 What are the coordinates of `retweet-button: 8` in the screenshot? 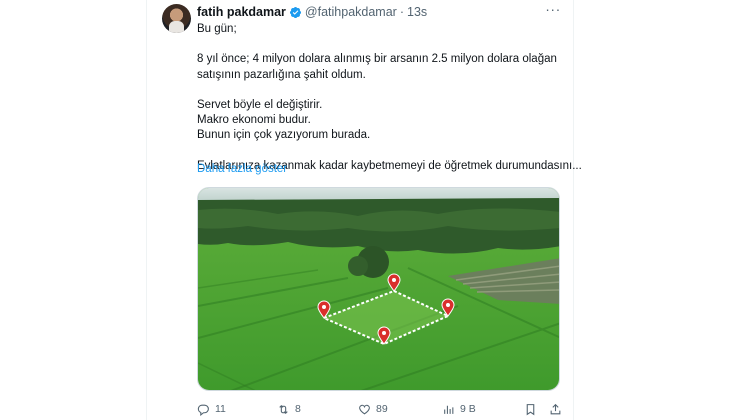 It's located at (289, 409).